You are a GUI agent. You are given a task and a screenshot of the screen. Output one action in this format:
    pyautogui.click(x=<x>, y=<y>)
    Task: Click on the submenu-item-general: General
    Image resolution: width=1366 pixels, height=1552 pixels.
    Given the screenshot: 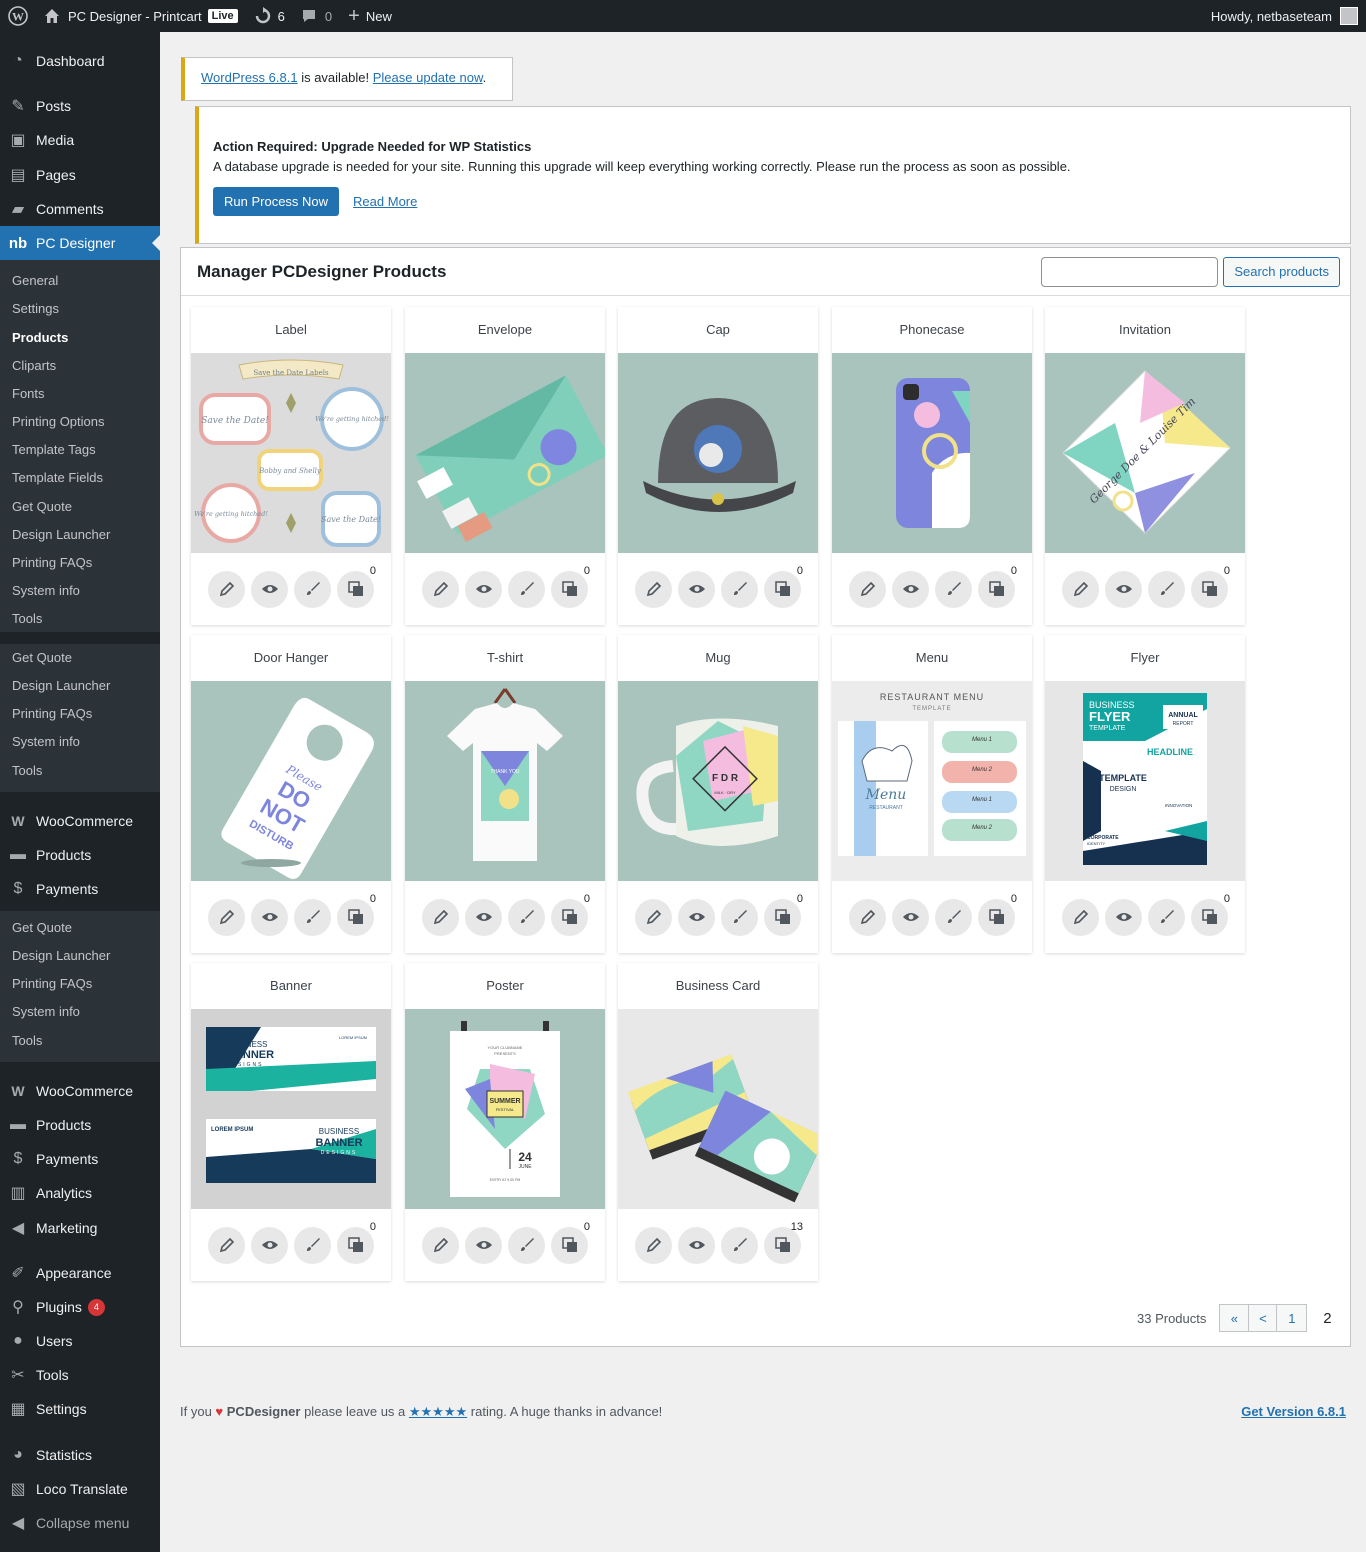 What is the action you would take?
    pyautogui.click(x=35, y=281)
    